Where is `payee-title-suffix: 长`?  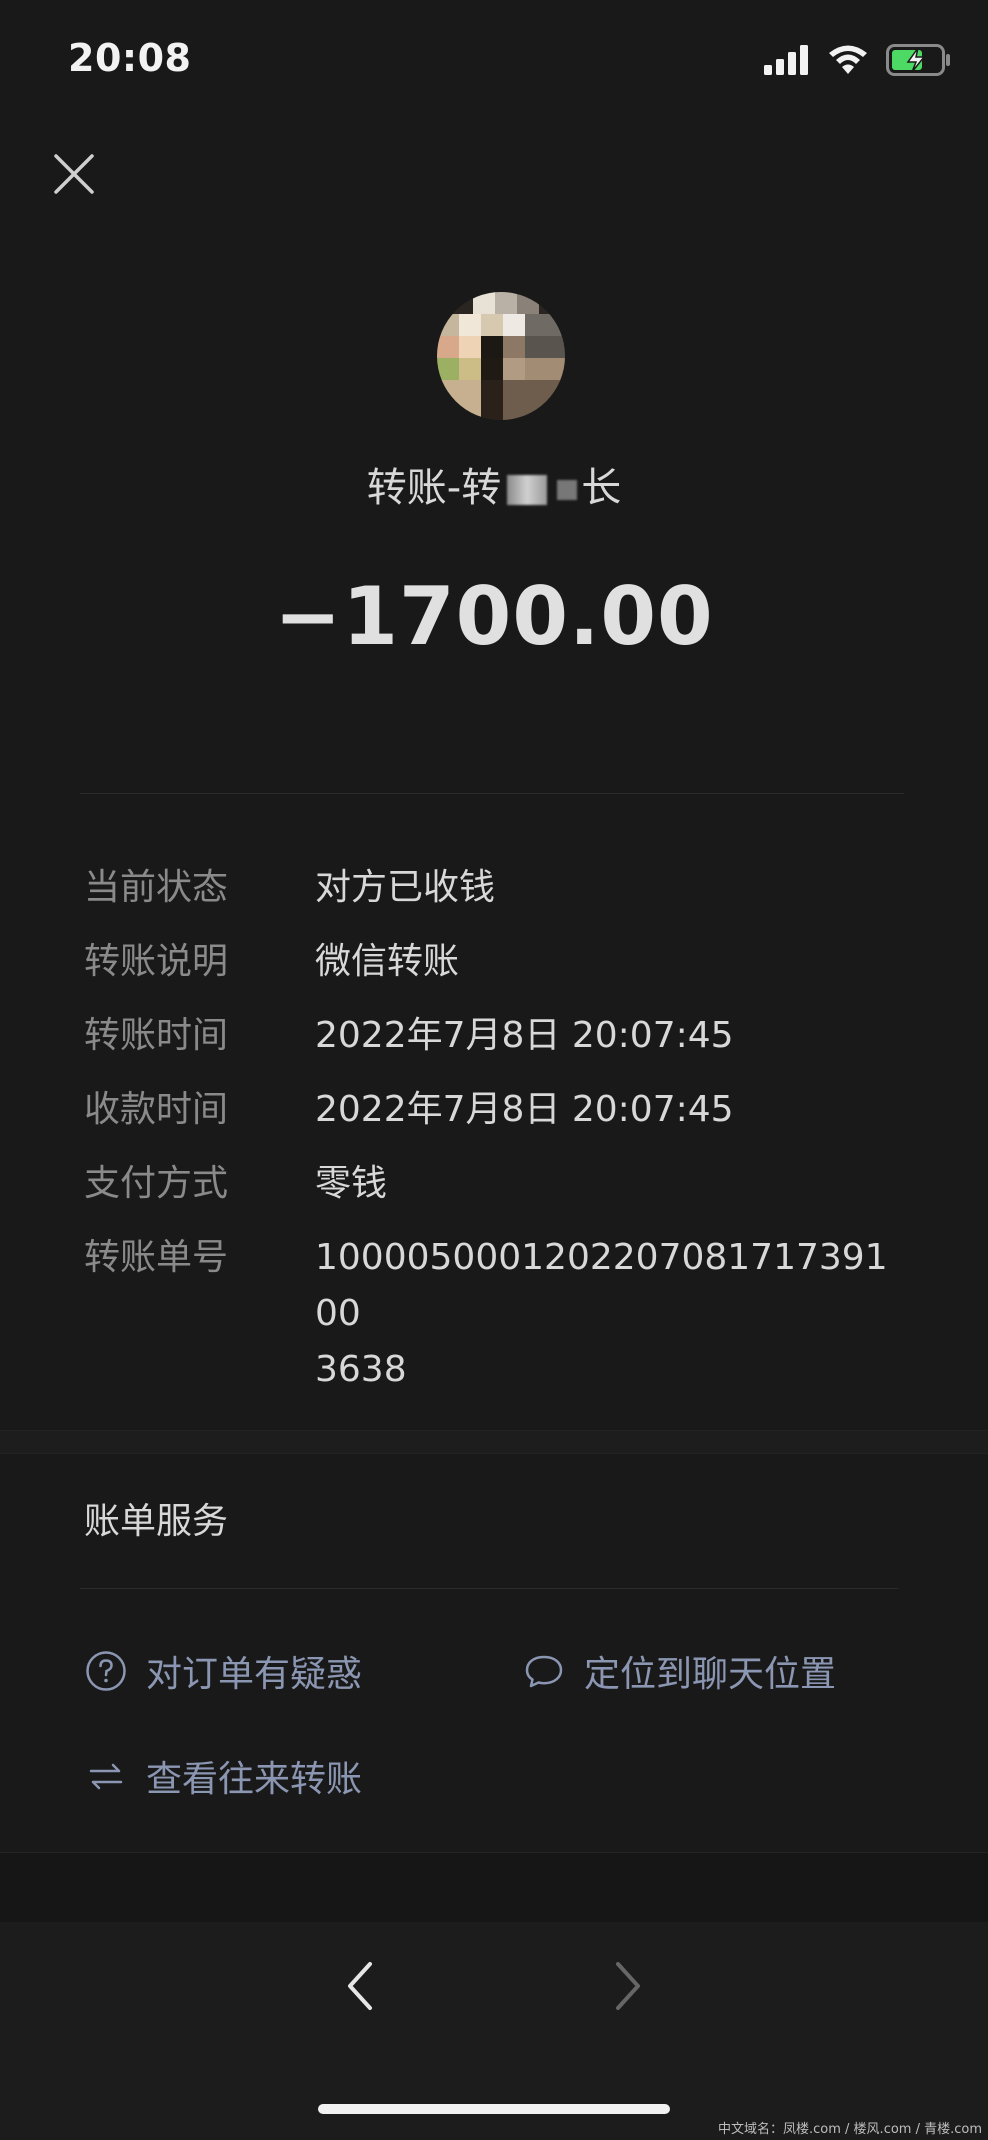
payee-title-suffix: 长 is located at coordinates (601, 488).